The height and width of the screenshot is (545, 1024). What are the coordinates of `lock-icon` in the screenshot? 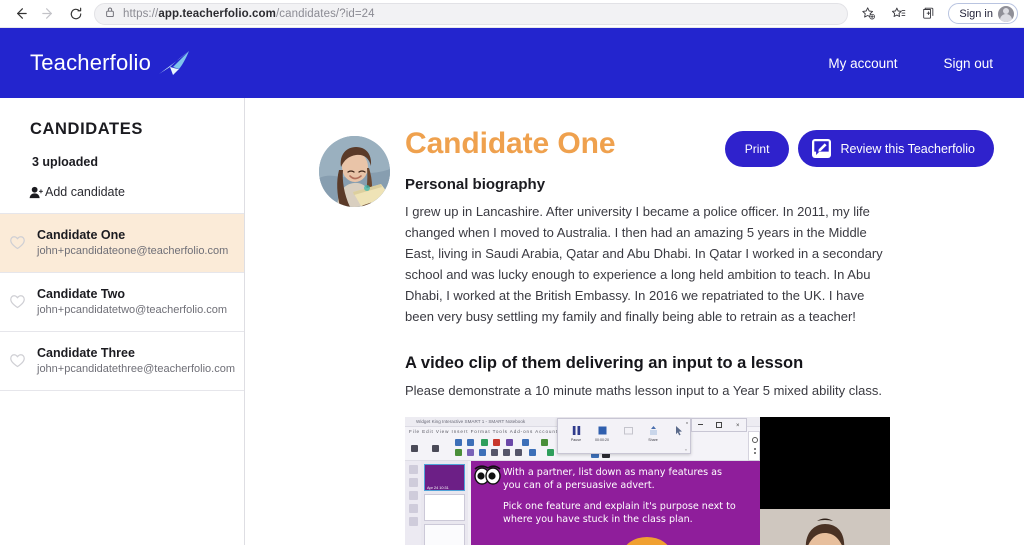 It's located at (110, 14).